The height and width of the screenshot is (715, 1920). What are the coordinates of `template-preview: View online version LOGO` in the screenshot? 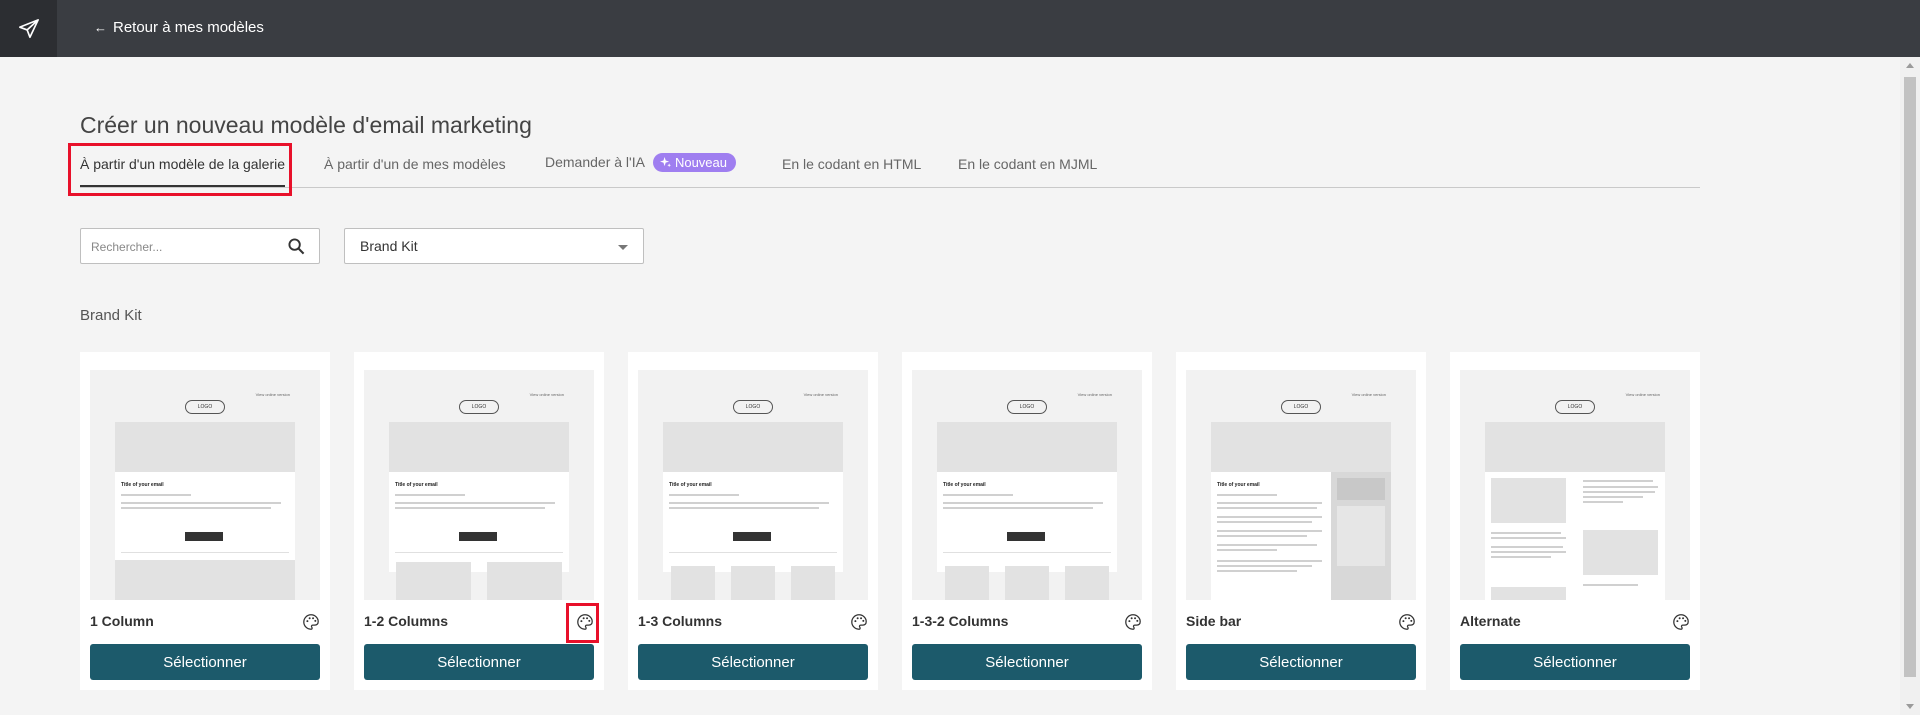 It's located at (1575, 485).